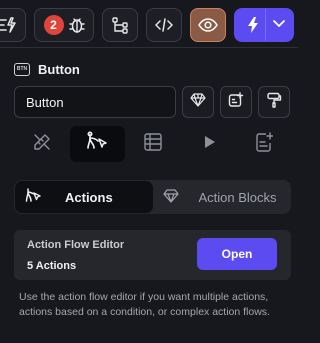  I want to click on segment-actions-label: Actions, so click(89, 197).